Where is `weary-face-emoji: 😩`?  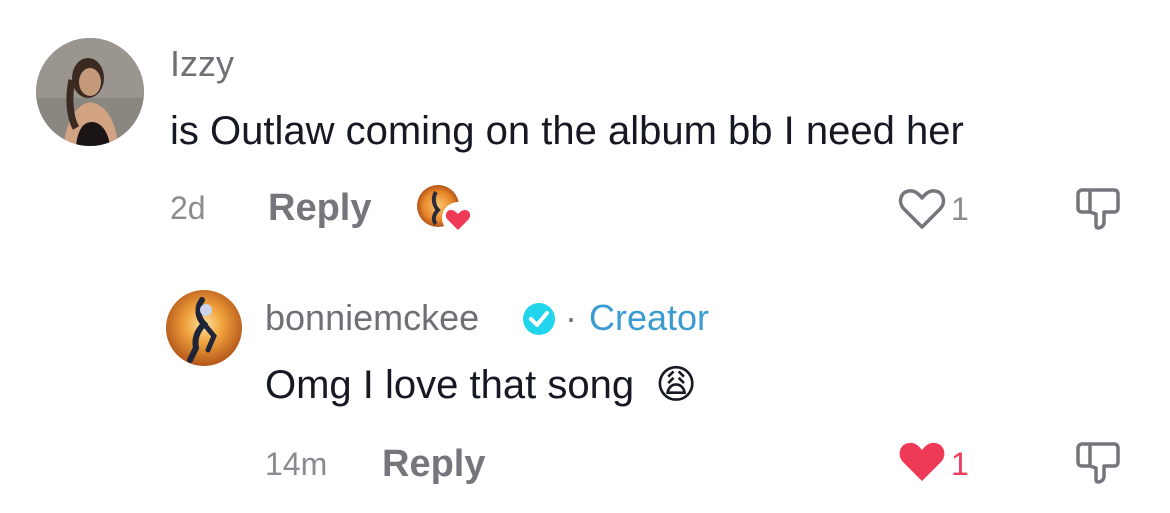
weary-face-emoji: 😩 is located at coordinates (676, 385).